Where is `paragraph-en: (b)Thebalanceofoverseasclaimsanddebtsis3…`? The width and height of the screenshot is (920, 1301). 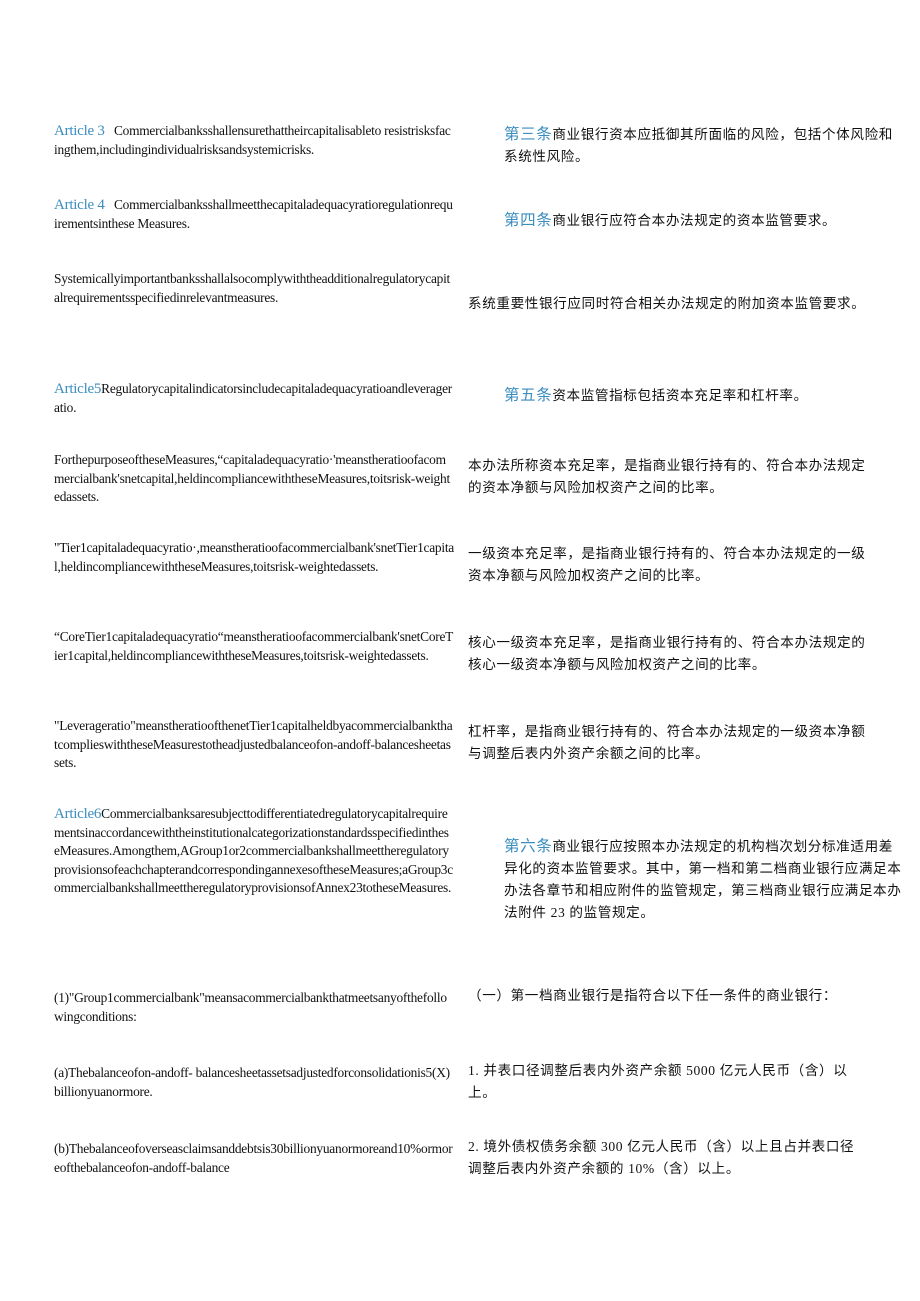 paragraph-en: (b)Thebalanceofoverseasclaimsanddebtsis3… is located at coordinates (254, 1158).